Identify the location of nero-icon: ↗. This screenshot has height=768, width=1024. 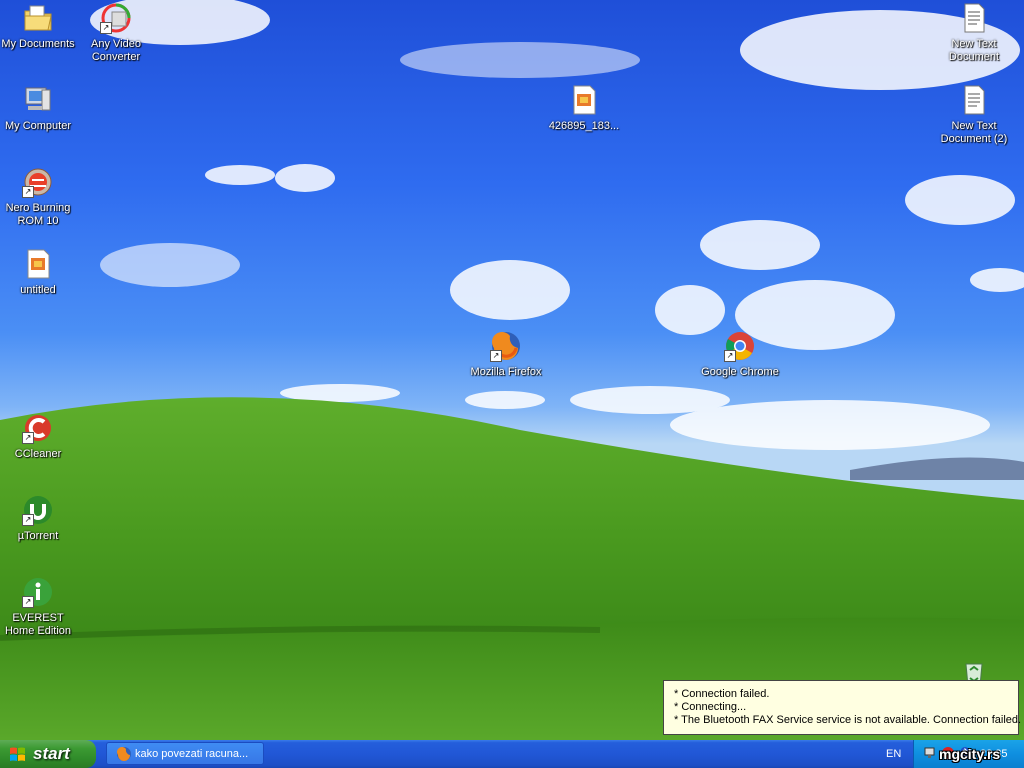
(38, 182).